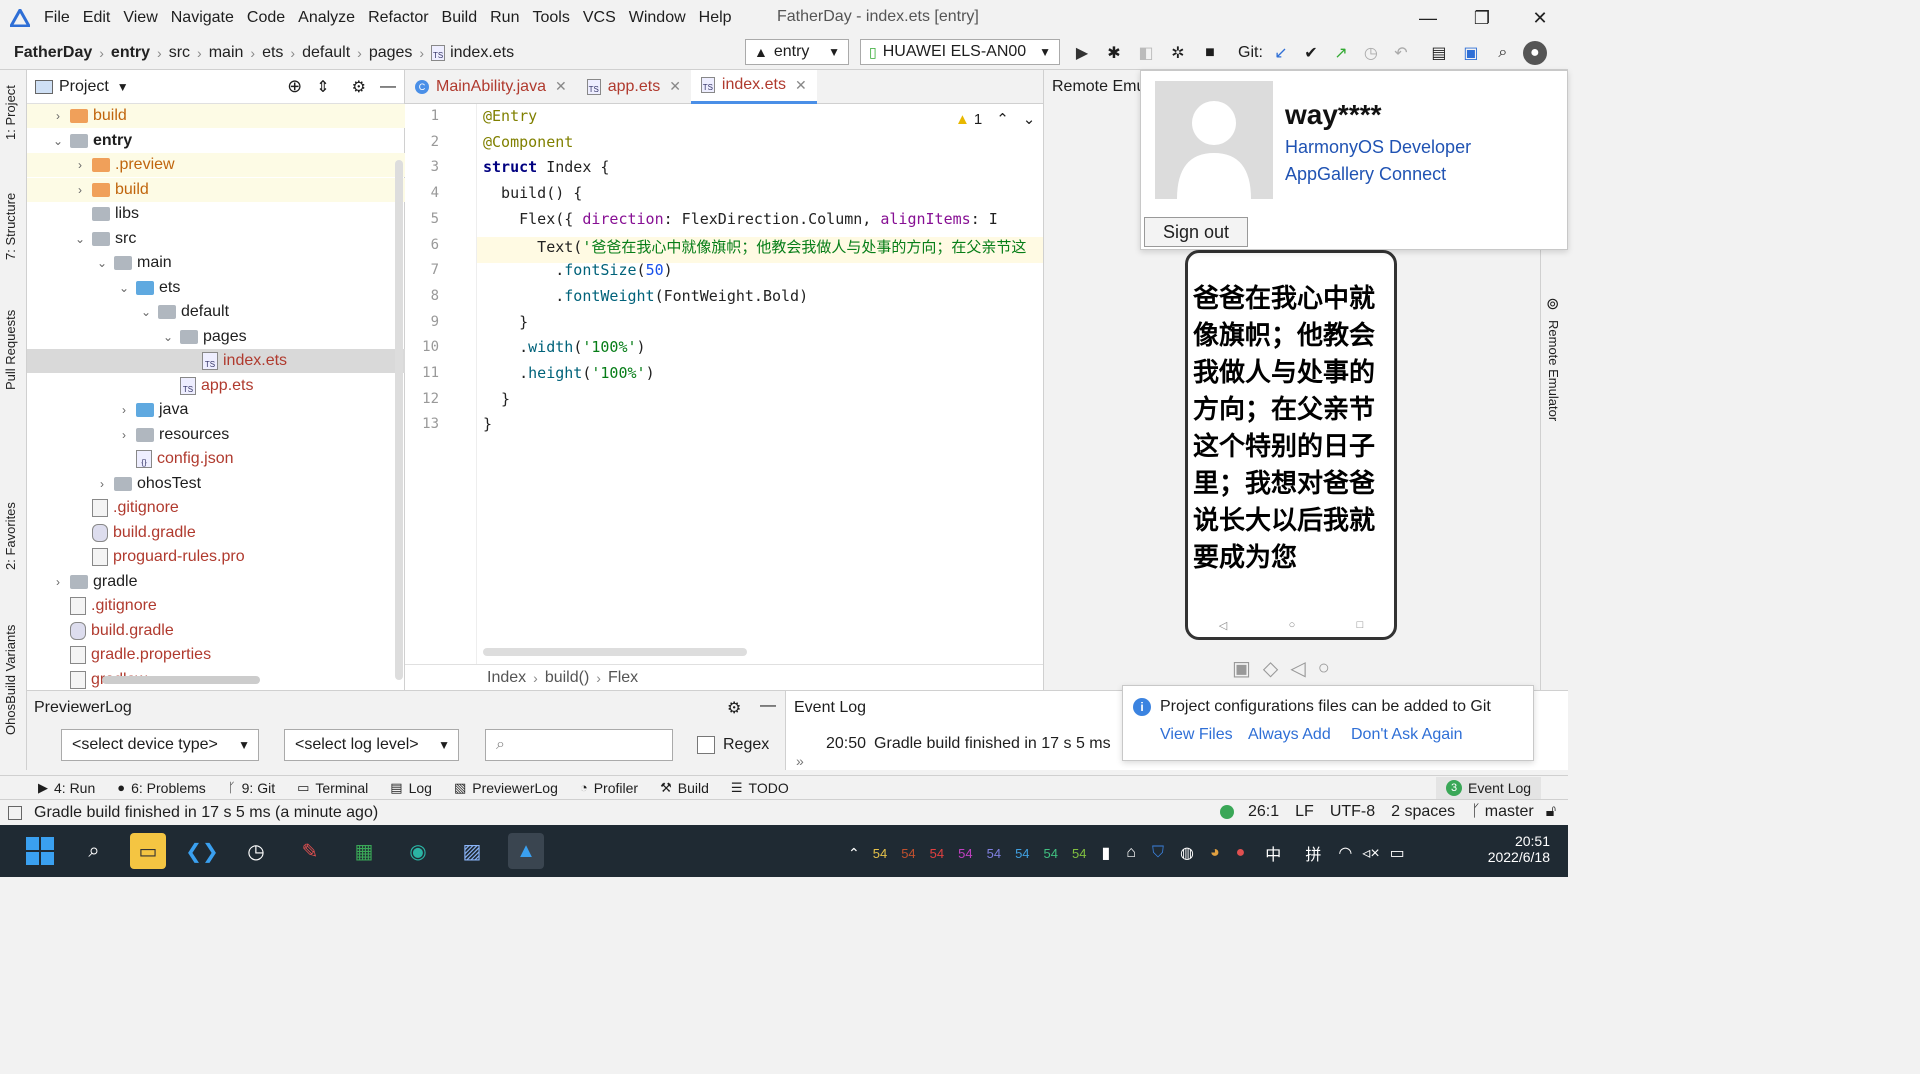 Image resolution: width=1920 pixels, height=1074 pixels. Describe the element at coordinates (1352, 812) in the screenshot. I see `file-encoding: UTF-8` at that location.